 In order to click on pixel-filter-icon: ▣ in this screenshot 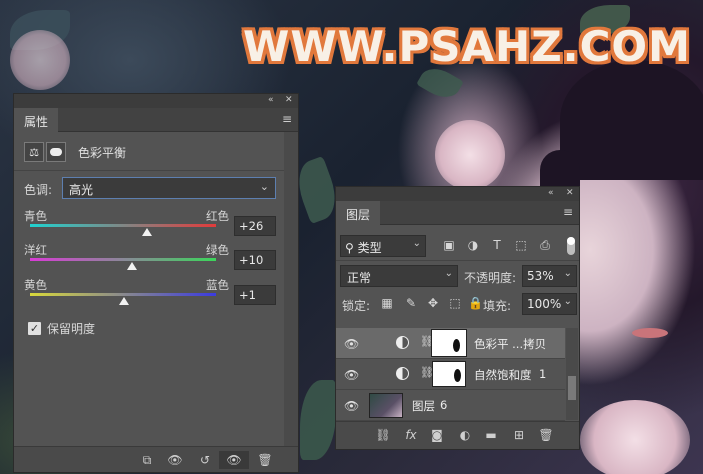, I will do `click(449, 245)`.